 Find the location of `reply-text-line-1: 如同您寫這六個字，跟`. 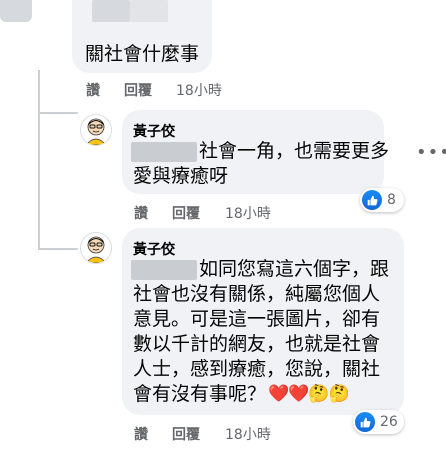

reply-text-line-1: 如同您寫這六個字，跟 is located at coordinates (294, 269).